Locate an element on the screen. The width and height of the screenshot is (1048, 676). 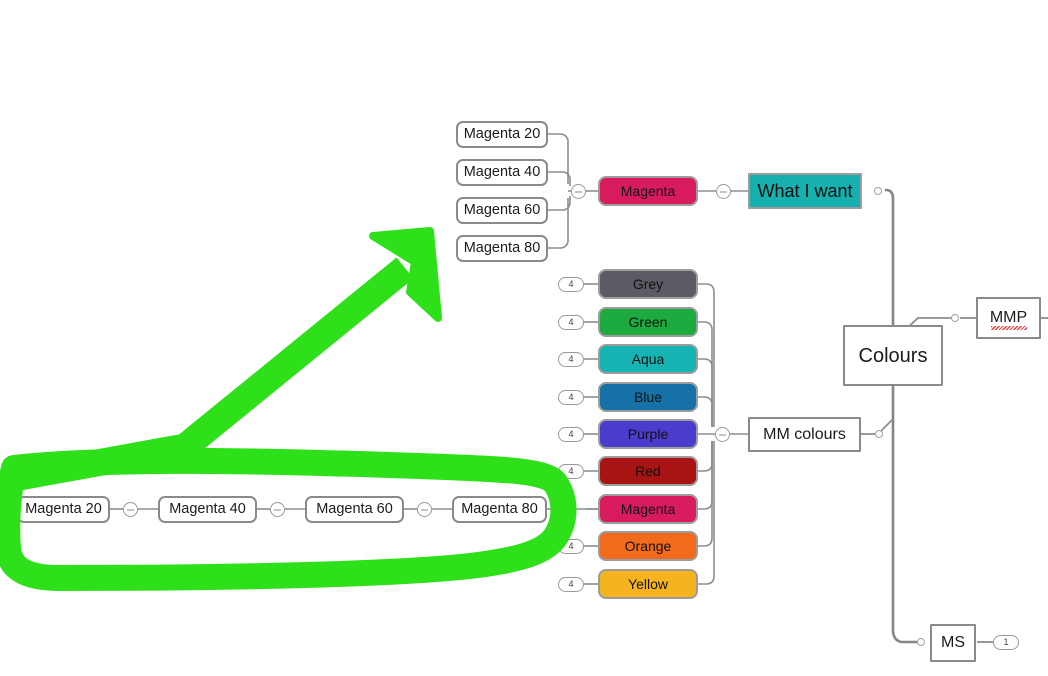
child-count-badge-yellow: 4 is located at coordinates (571, 584).